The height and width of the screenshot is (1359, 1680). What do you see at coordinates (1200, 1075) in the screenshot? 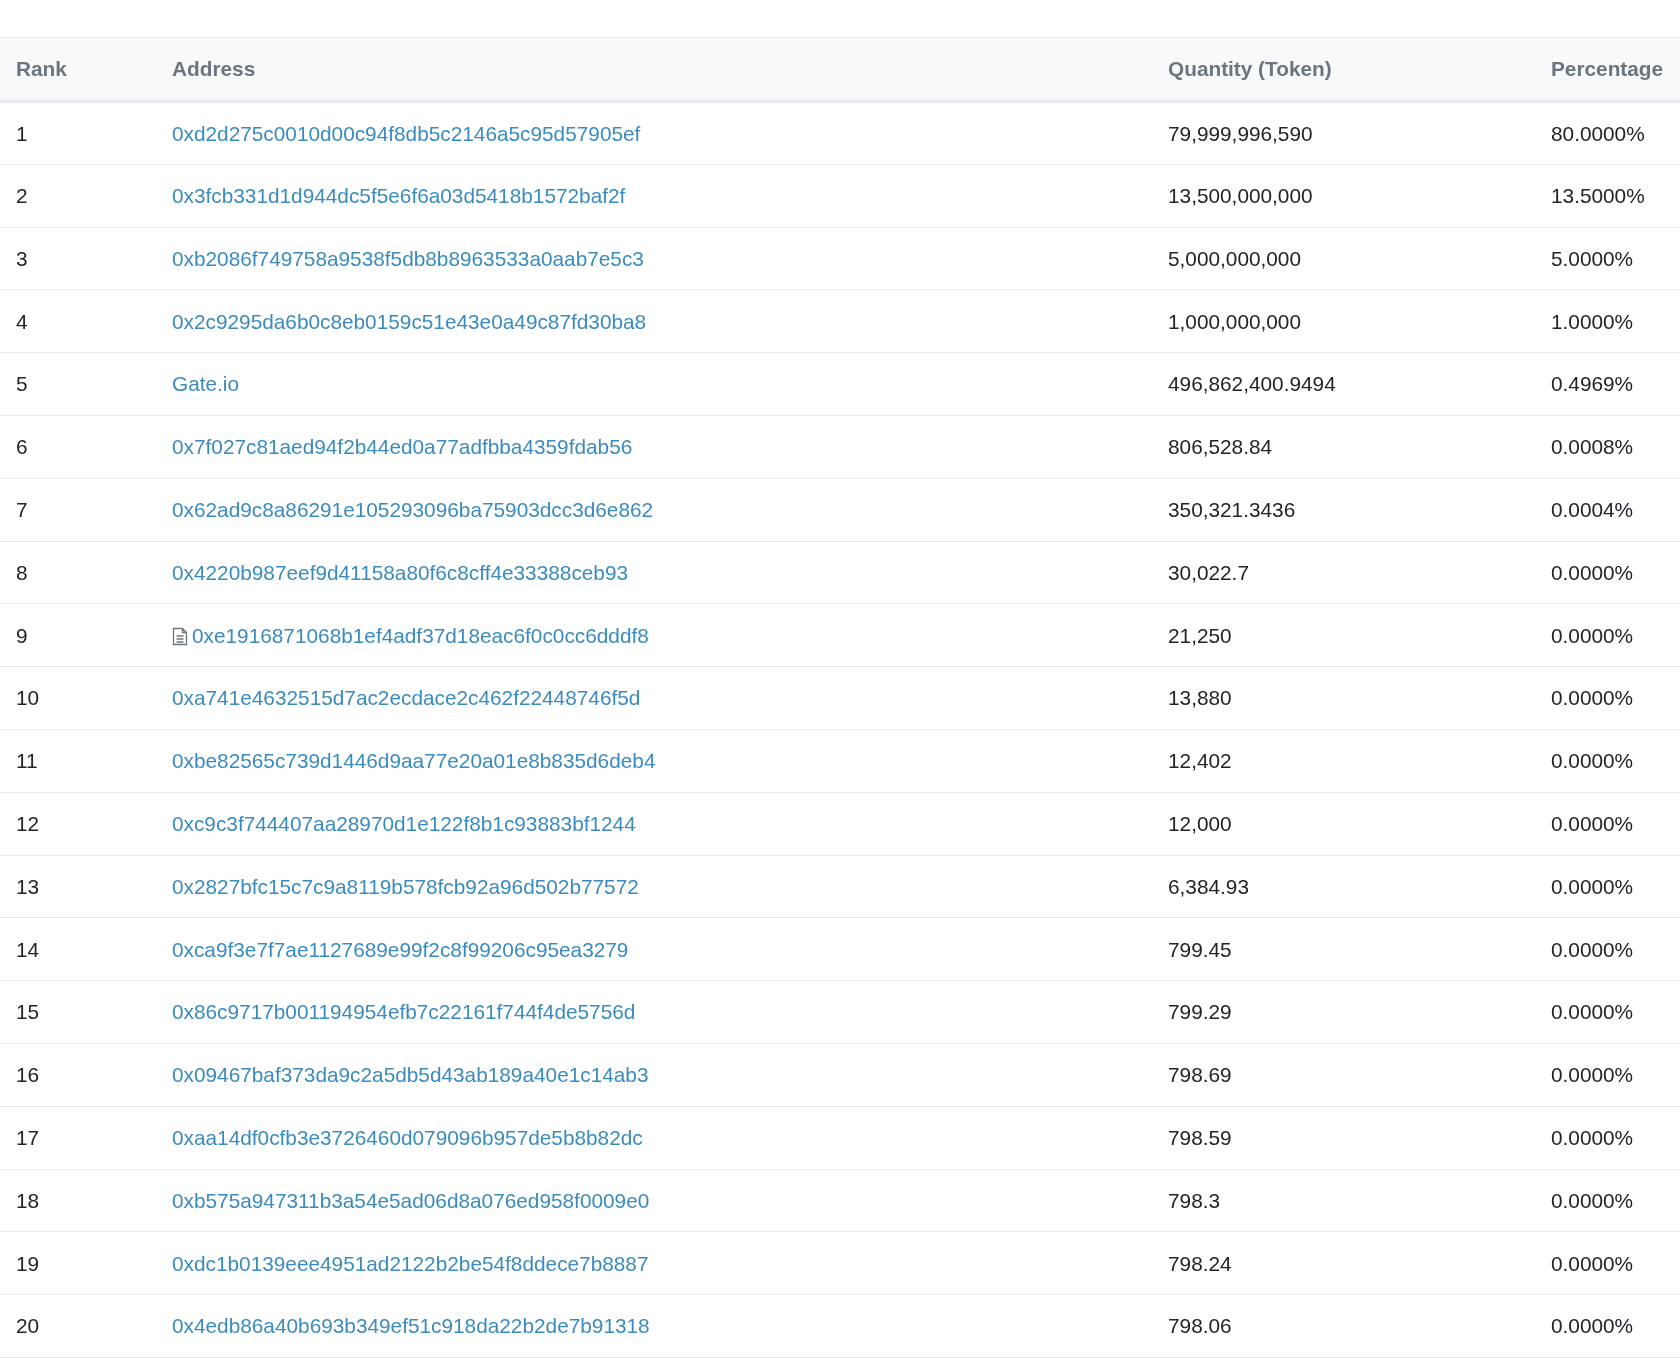
I see `quantity-text: 798.69` at bounding box center [1200, 1075].